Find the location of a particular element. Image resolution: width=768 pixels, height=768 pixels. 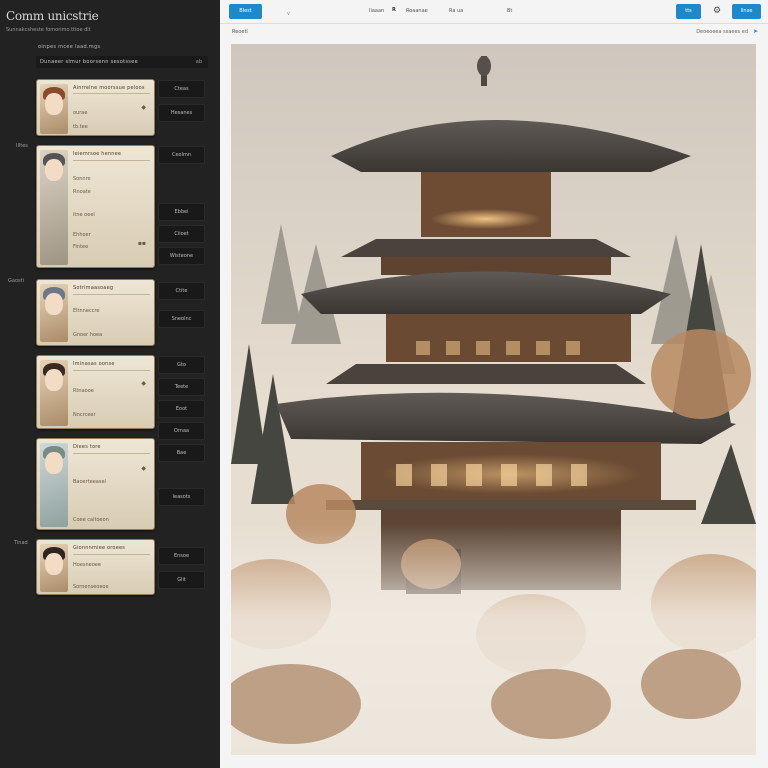

section-label: oinpes mcee laad.mgs is located at coordinates (69, 47).